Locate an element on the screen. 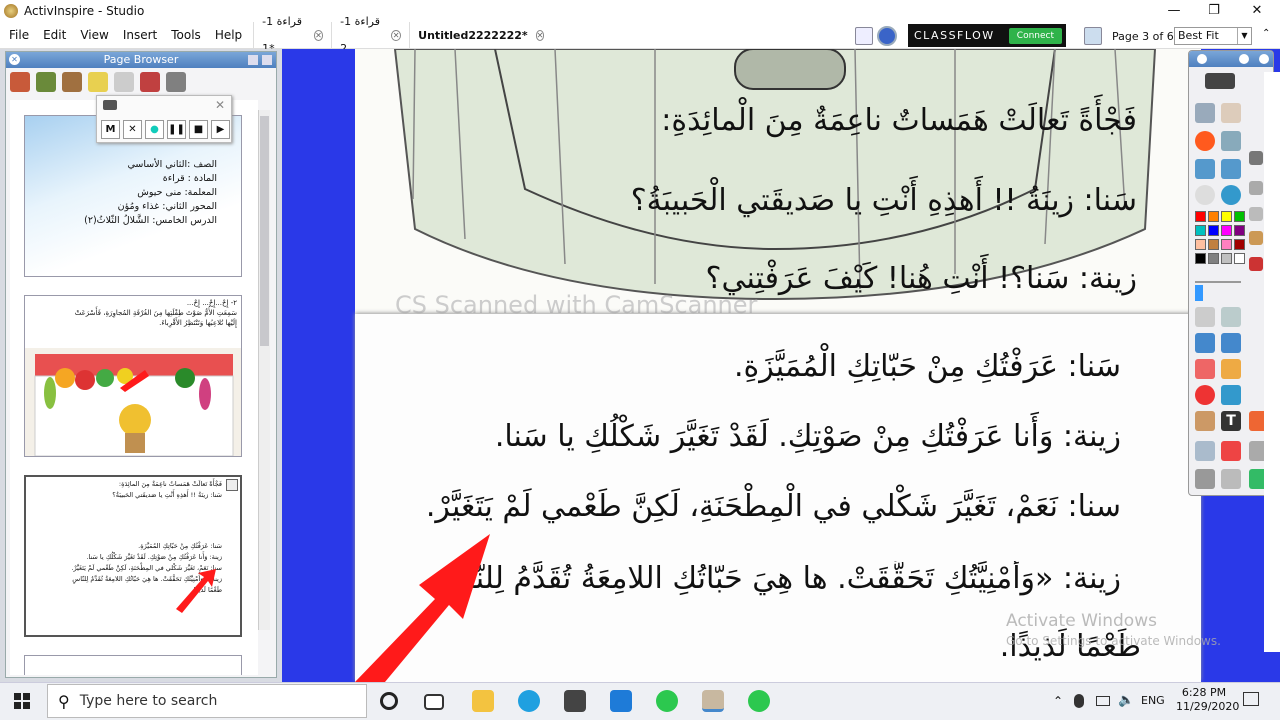 Image resolution: width=1280 pixels, height=720 pixels. menu-edit: Edit is located at coordinates (54, 35).